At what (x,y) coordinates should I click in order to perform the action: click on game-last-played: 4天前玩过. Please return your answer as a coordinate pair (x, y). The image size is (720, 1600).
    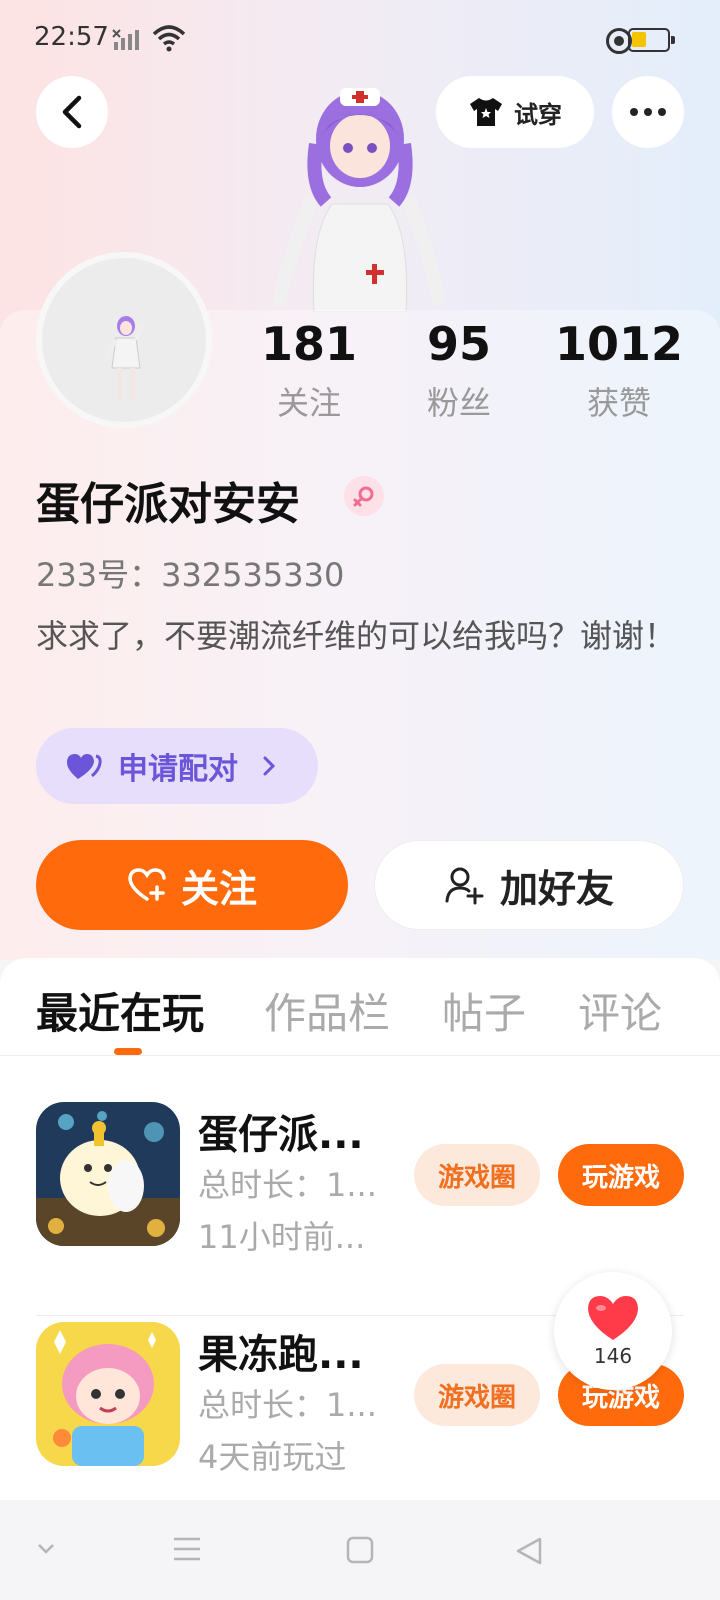
    Looking at the image, I should click on (272, 1457).